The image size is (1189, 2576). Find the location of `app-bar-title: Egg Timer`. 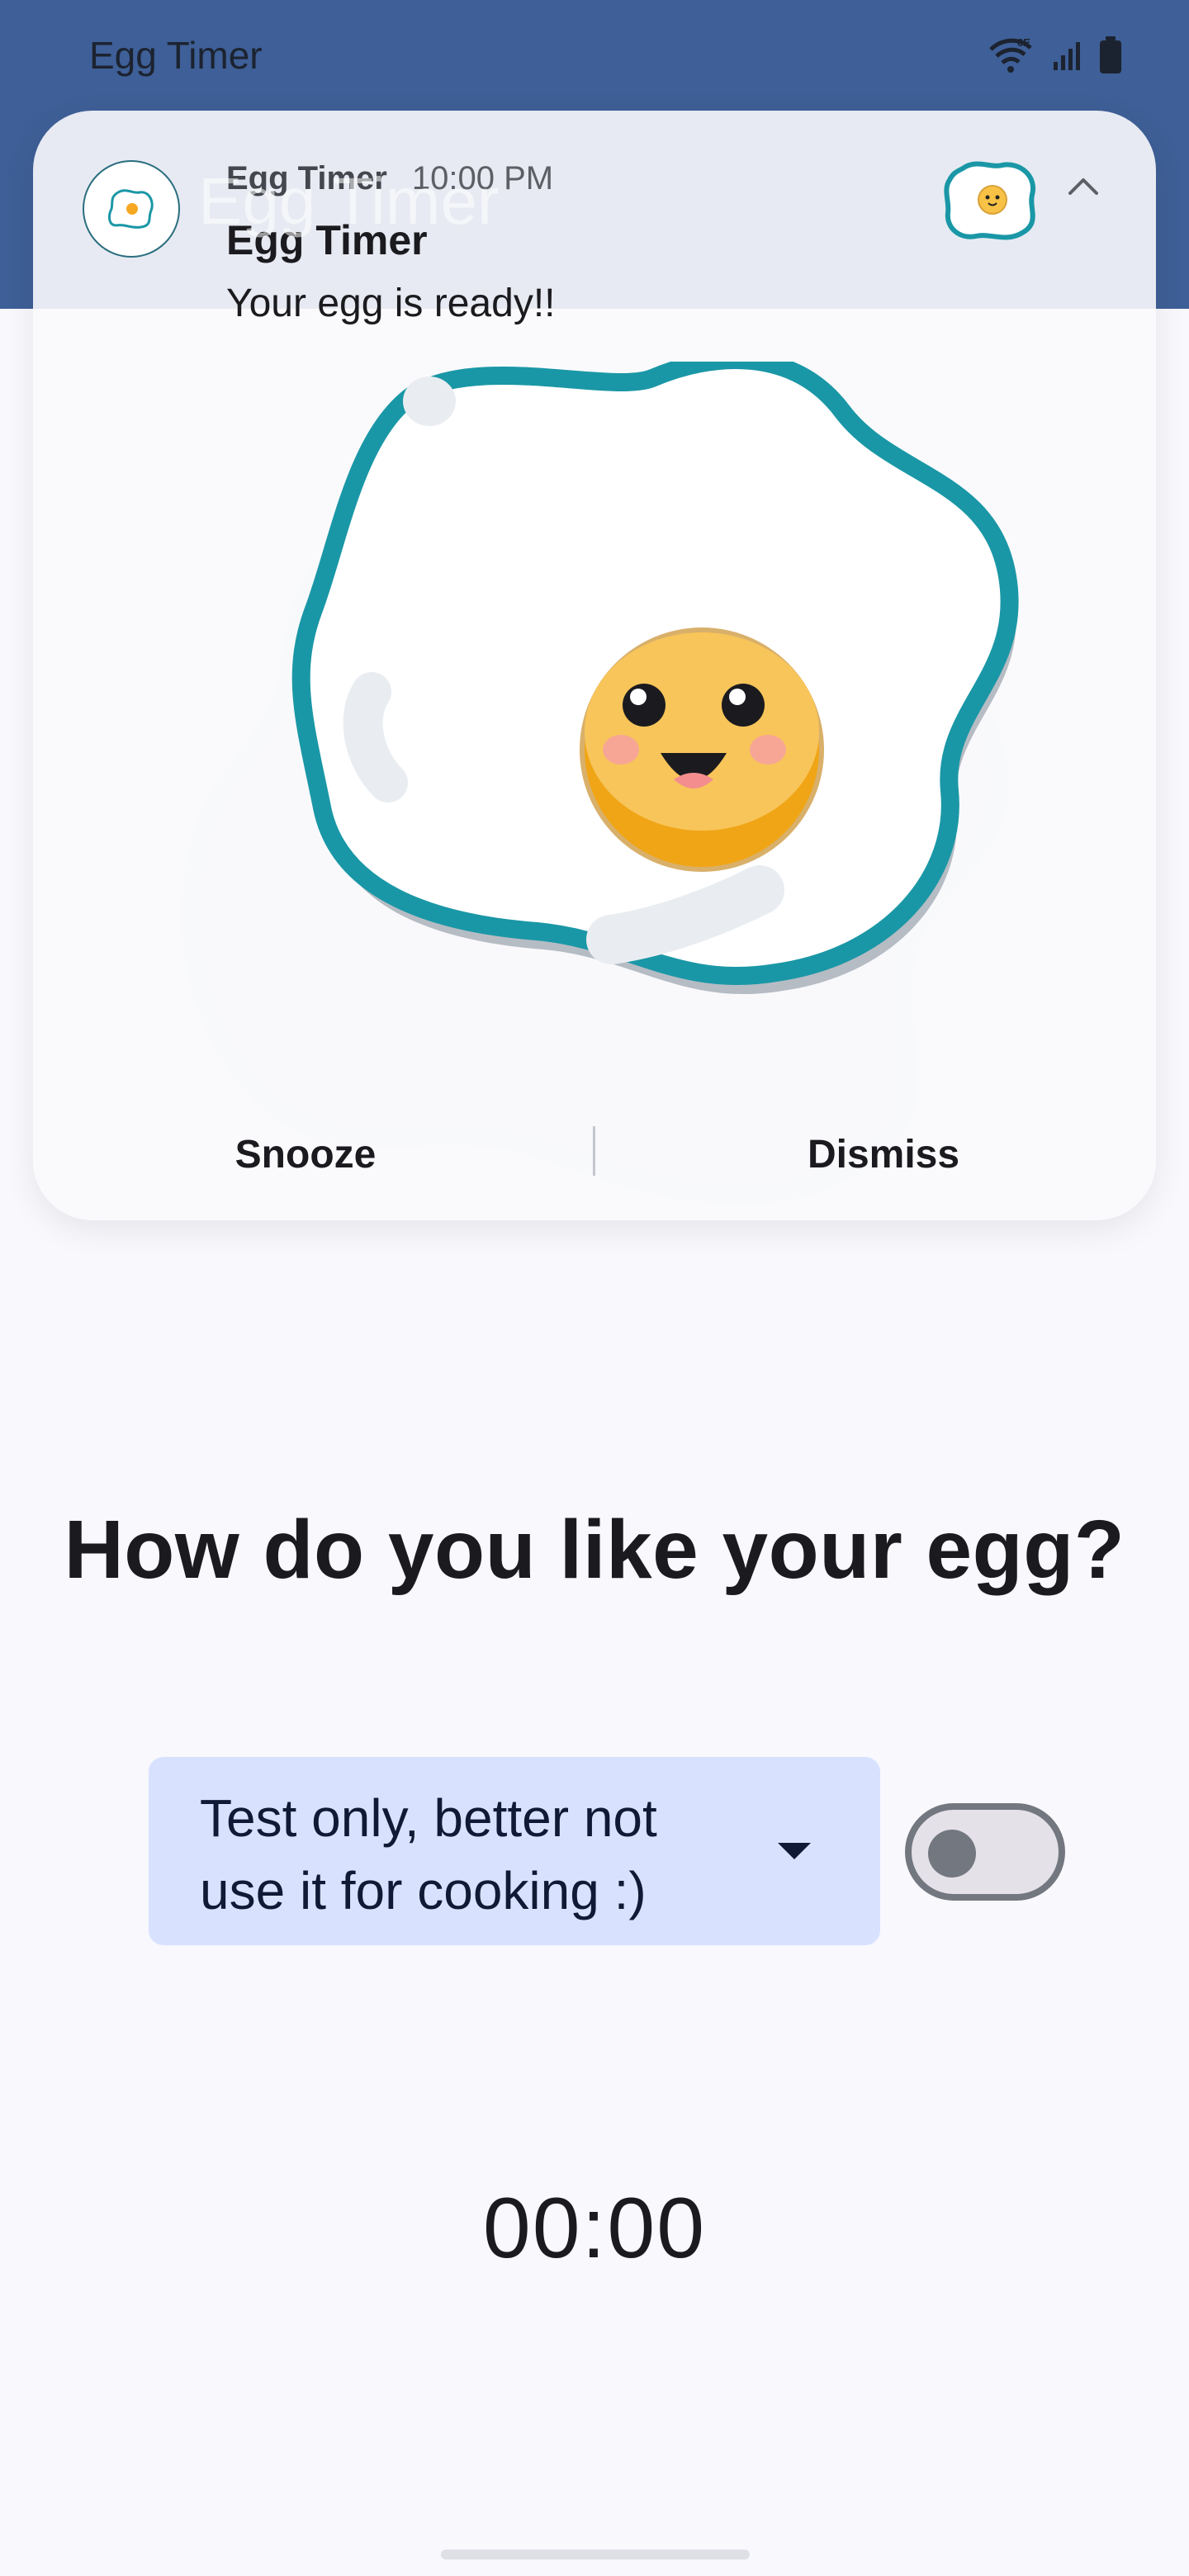

app-bar-title: Egg Timer is located at coordinates (349, 201).